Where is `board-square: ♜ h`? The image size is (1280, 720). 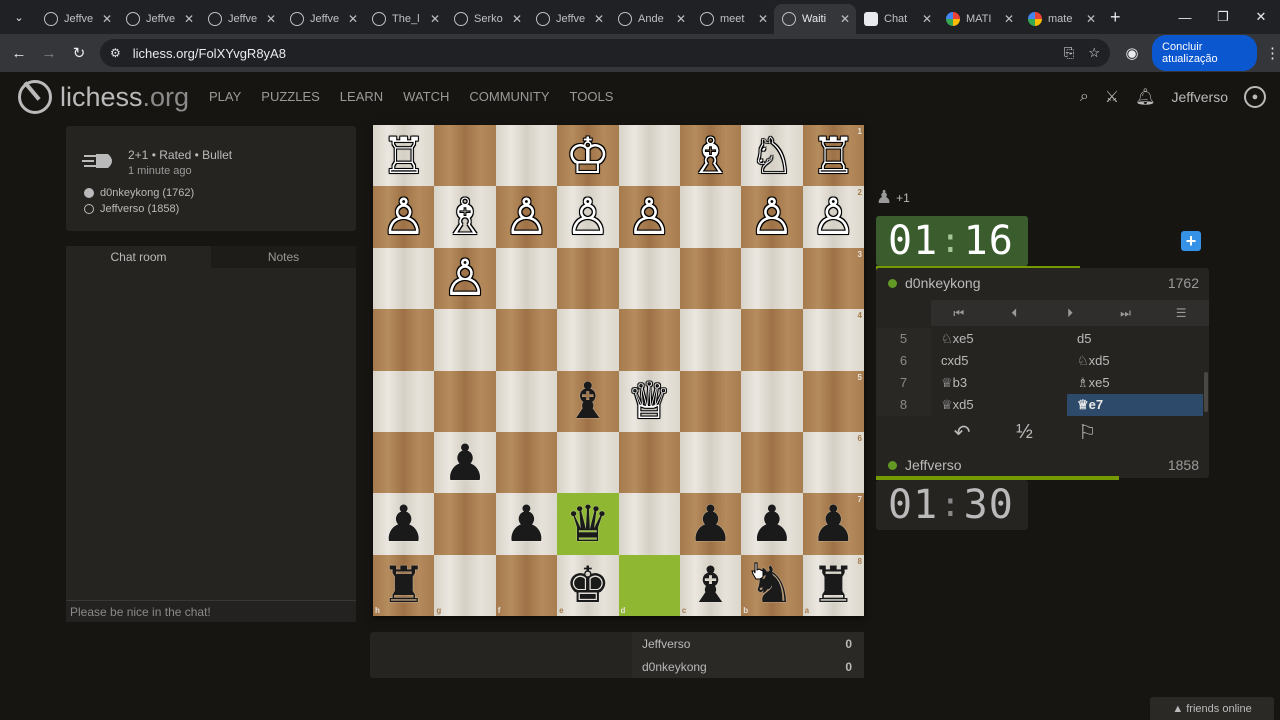 board-square: ♜ h is located at coordinates (404, 585).